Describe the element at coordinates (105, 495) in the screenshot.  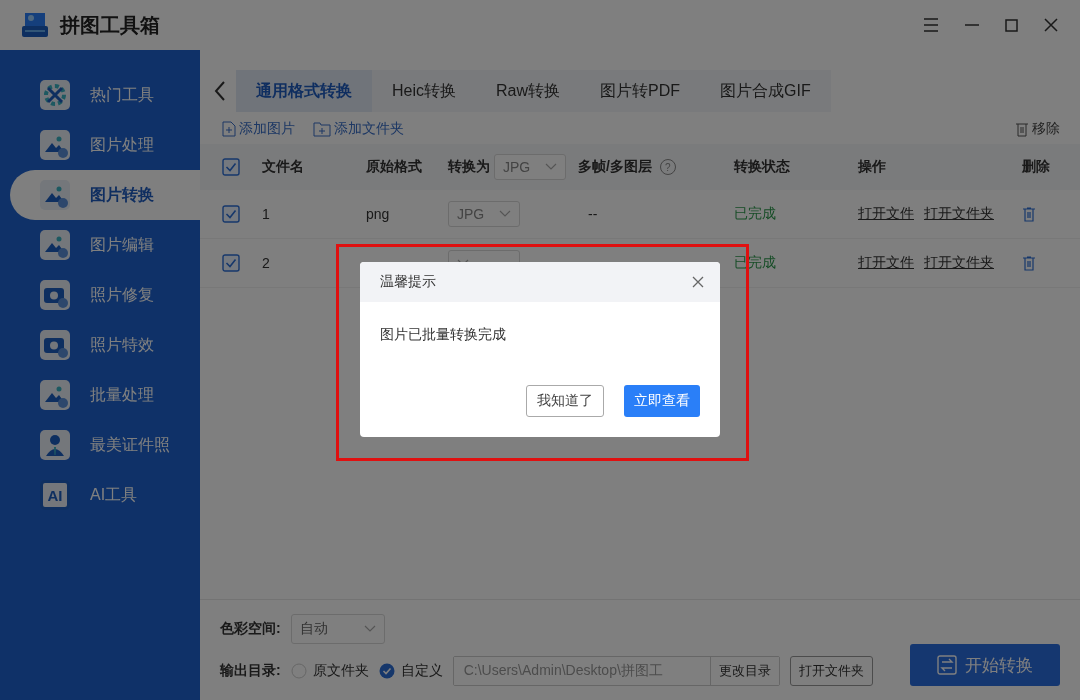
I see `sidebar-item: AI AI工具` at that location.